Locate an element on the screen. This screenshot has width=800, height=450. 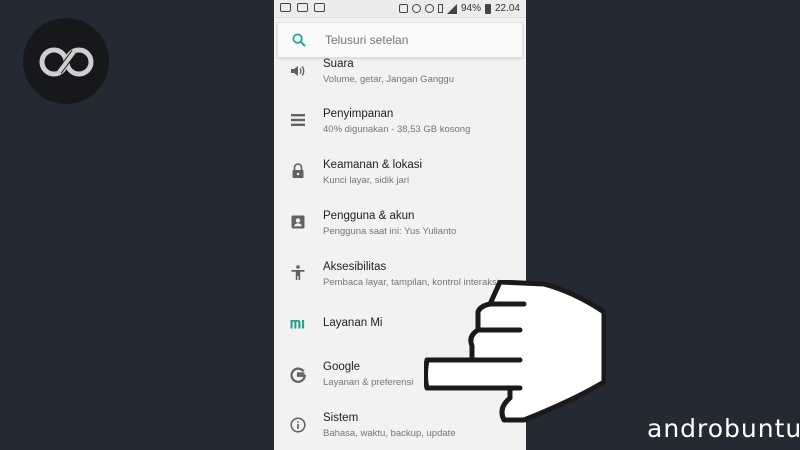
item-subtitle: Pengguna saat ini: Yus Yulianto is located at coordinates (390, 231).